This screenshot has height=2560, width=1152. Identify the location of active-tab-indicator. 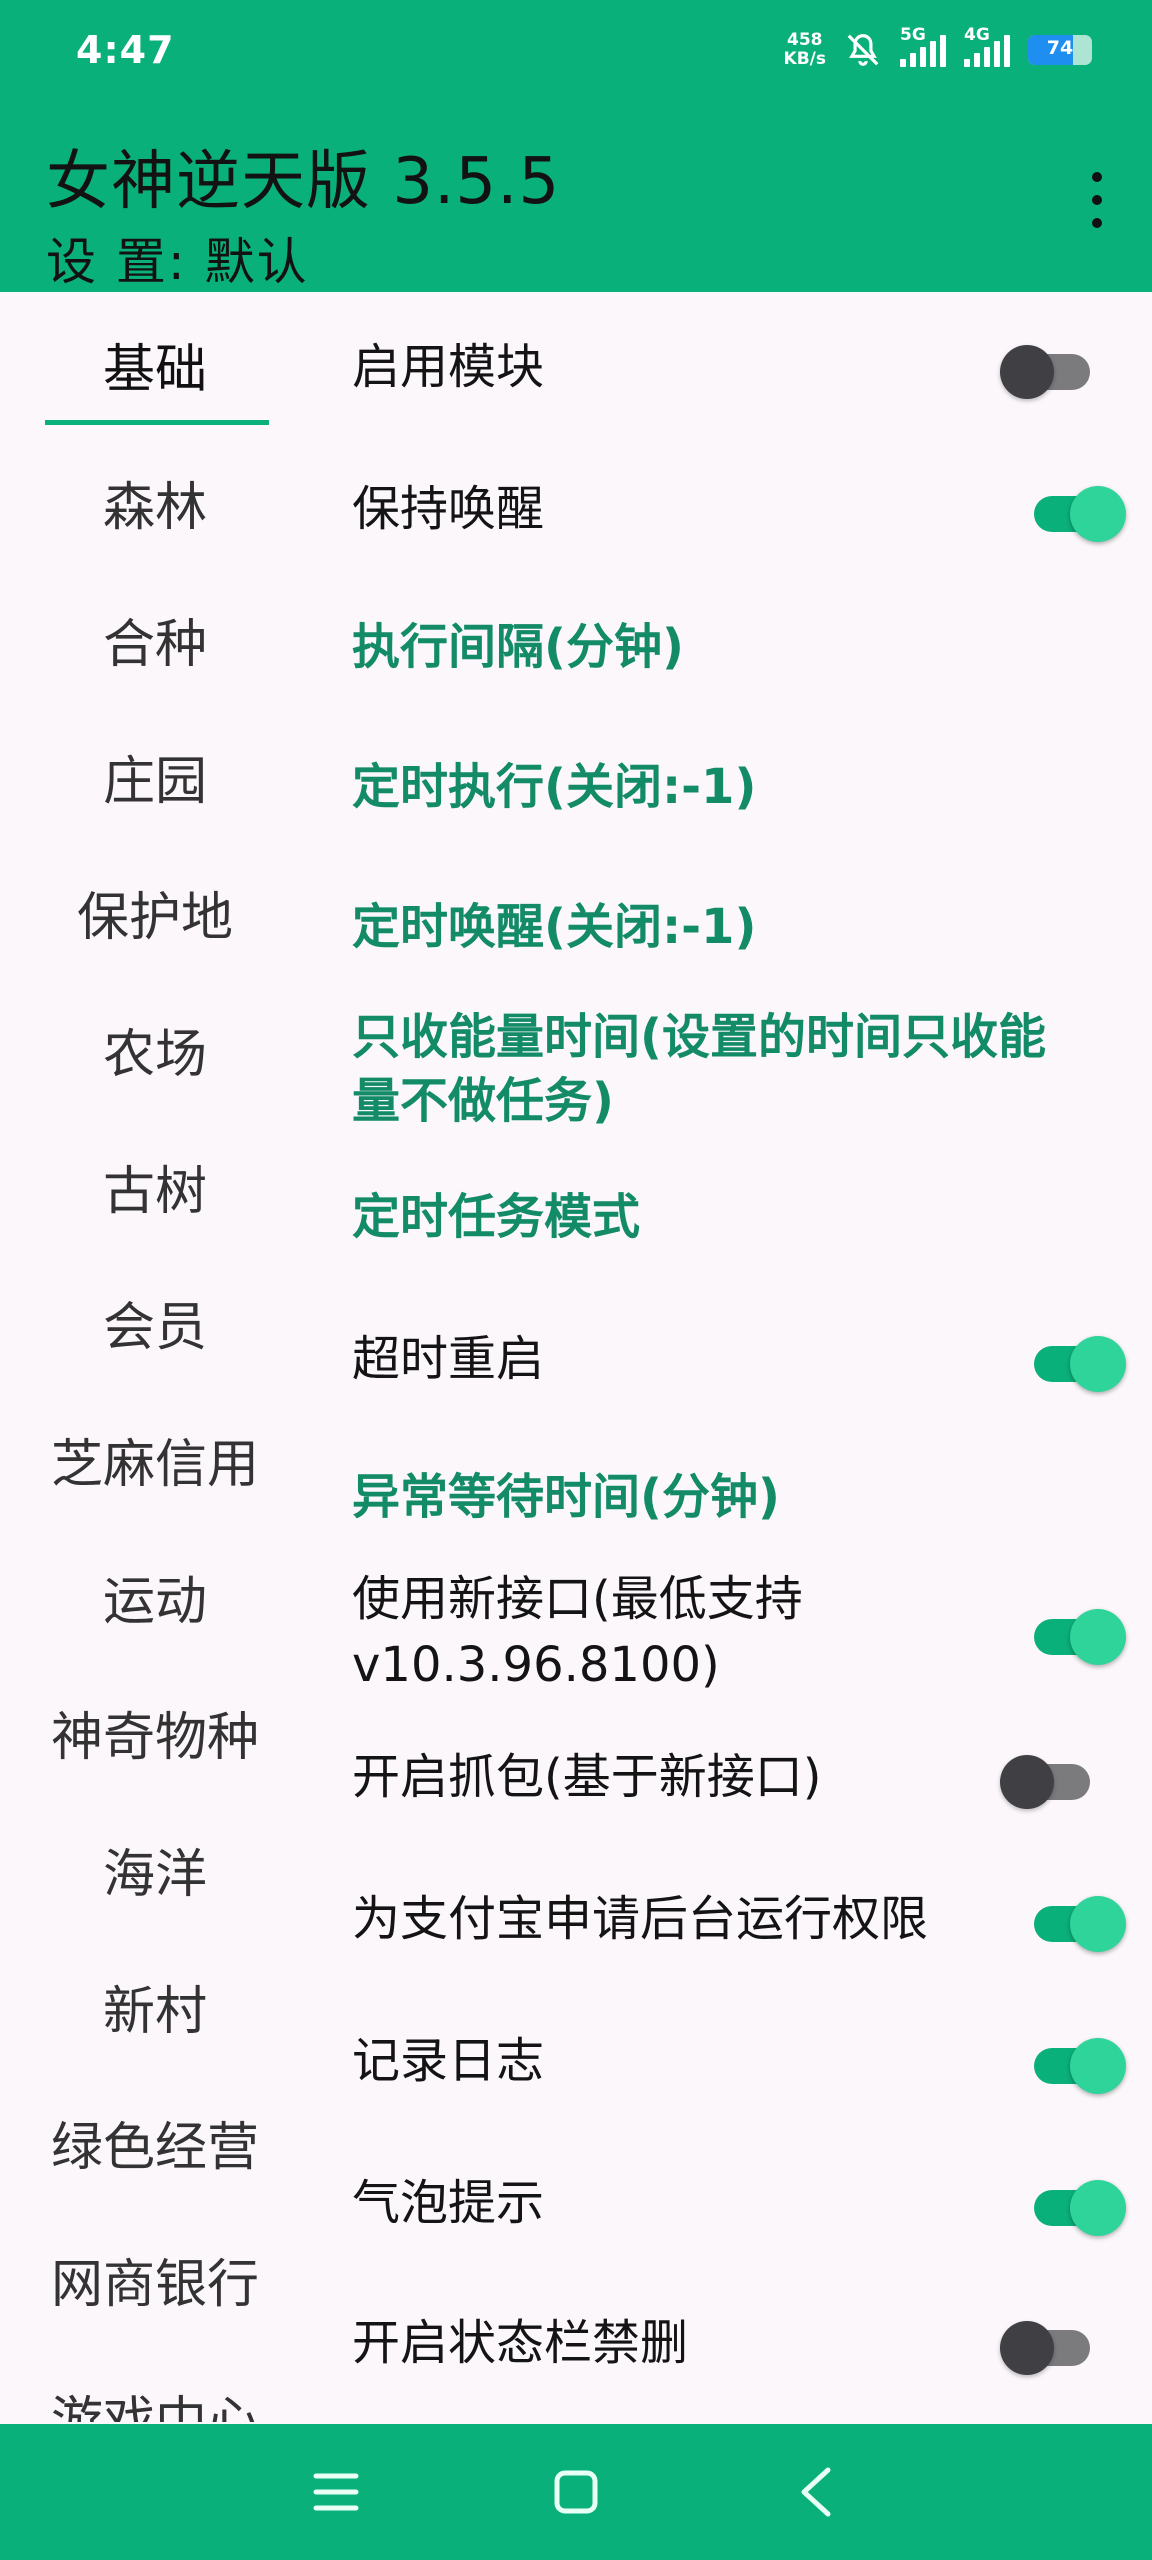
(157, 422).